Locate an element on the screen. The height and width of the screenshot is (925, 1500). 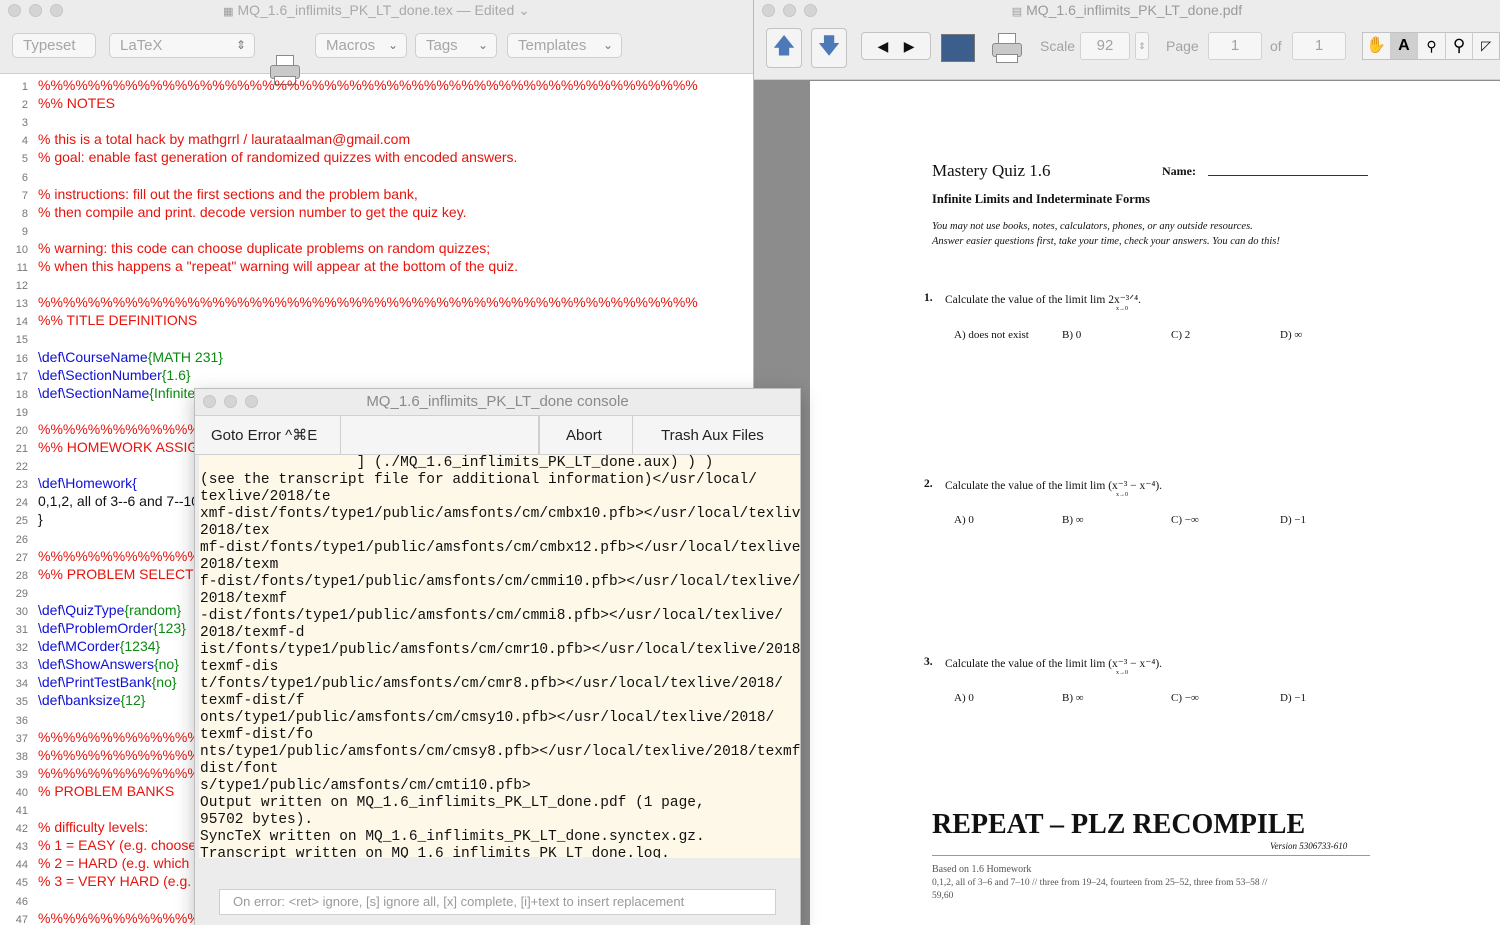
tex-argument: {random} is located at coordinates (153, 609).